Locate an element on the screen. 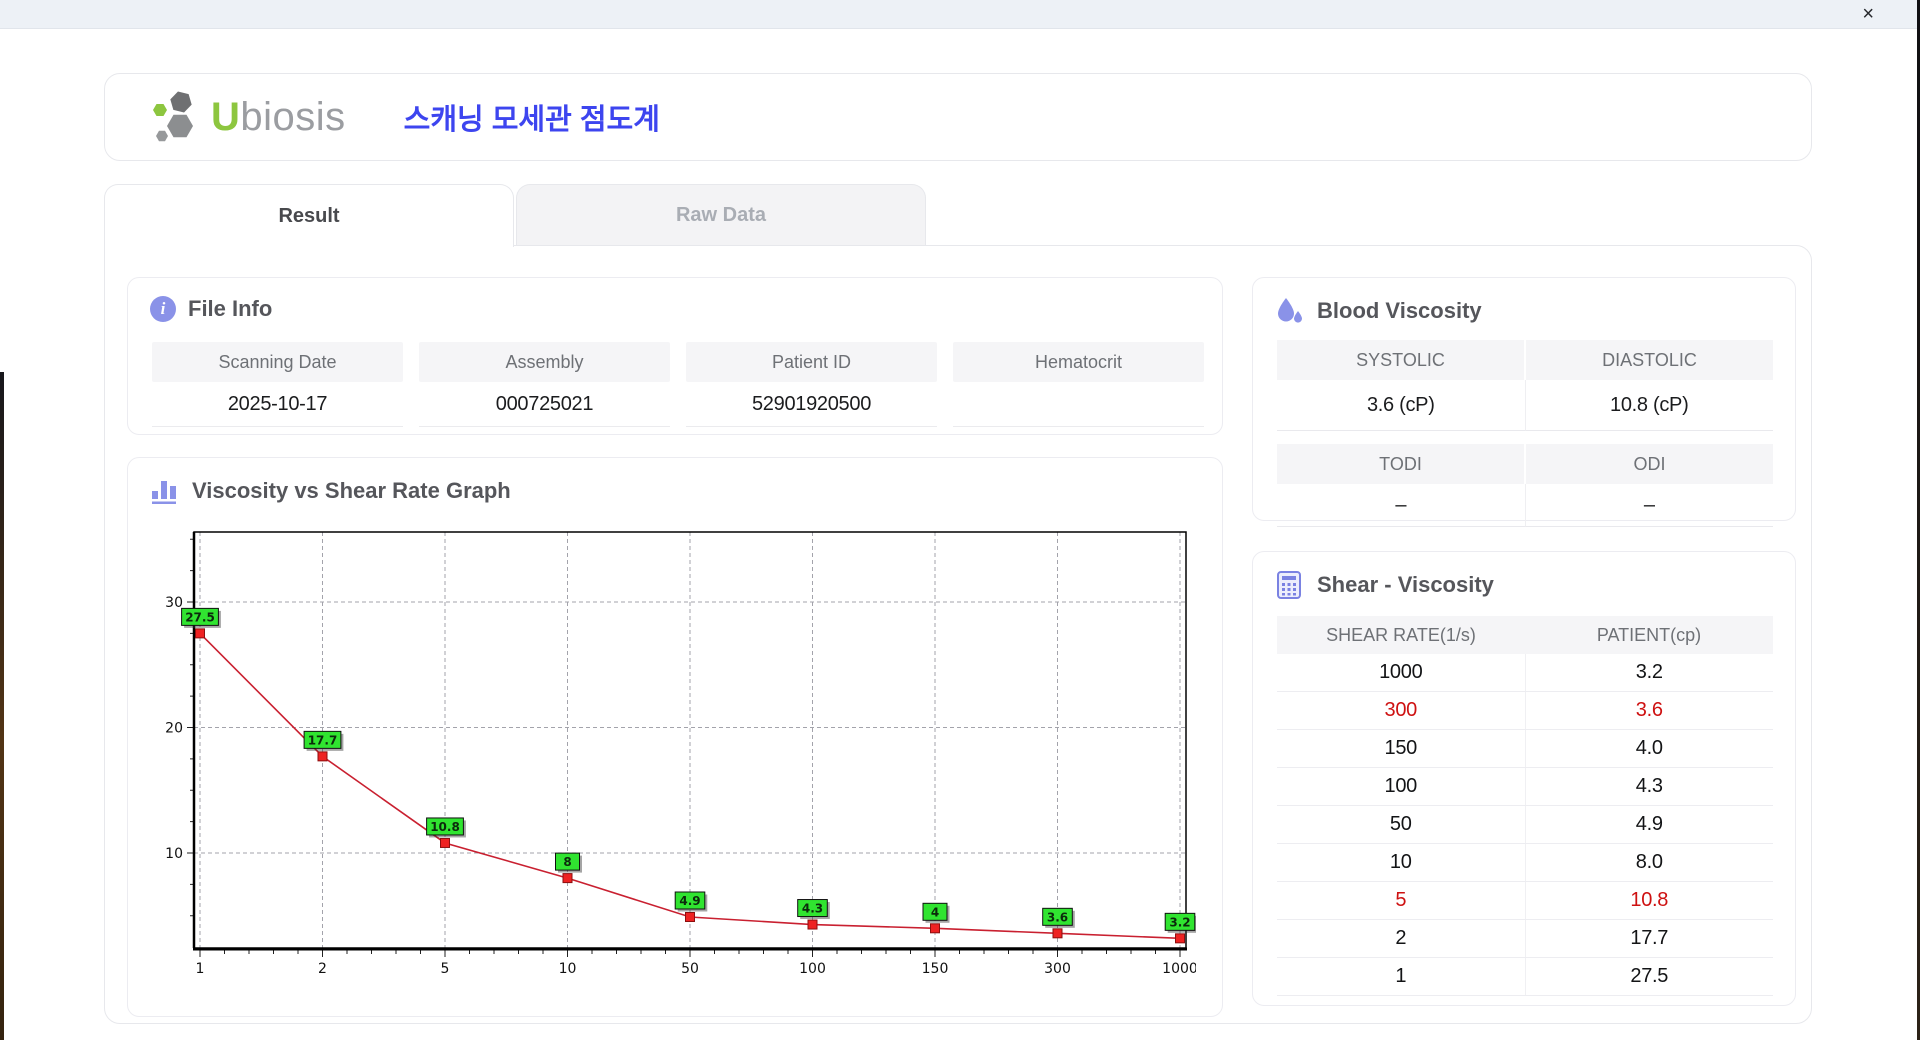  file-info-field: Patient ID 52901920500 is located at coordinates (811, 384).